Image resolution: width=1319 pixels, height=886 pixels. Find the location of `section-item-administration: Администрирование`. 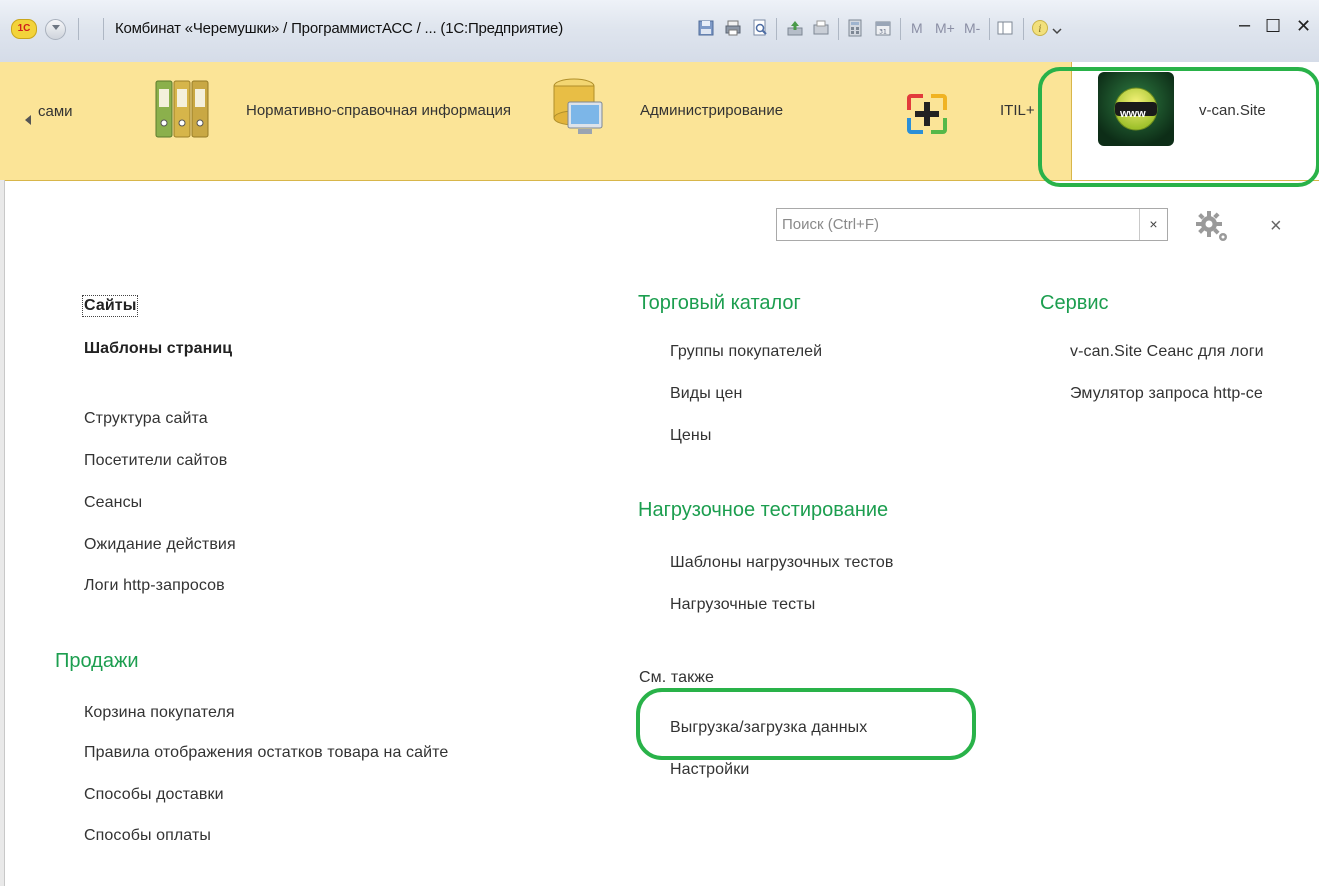

section-item-administration: Администрирование is located at coordinates (711, 111).